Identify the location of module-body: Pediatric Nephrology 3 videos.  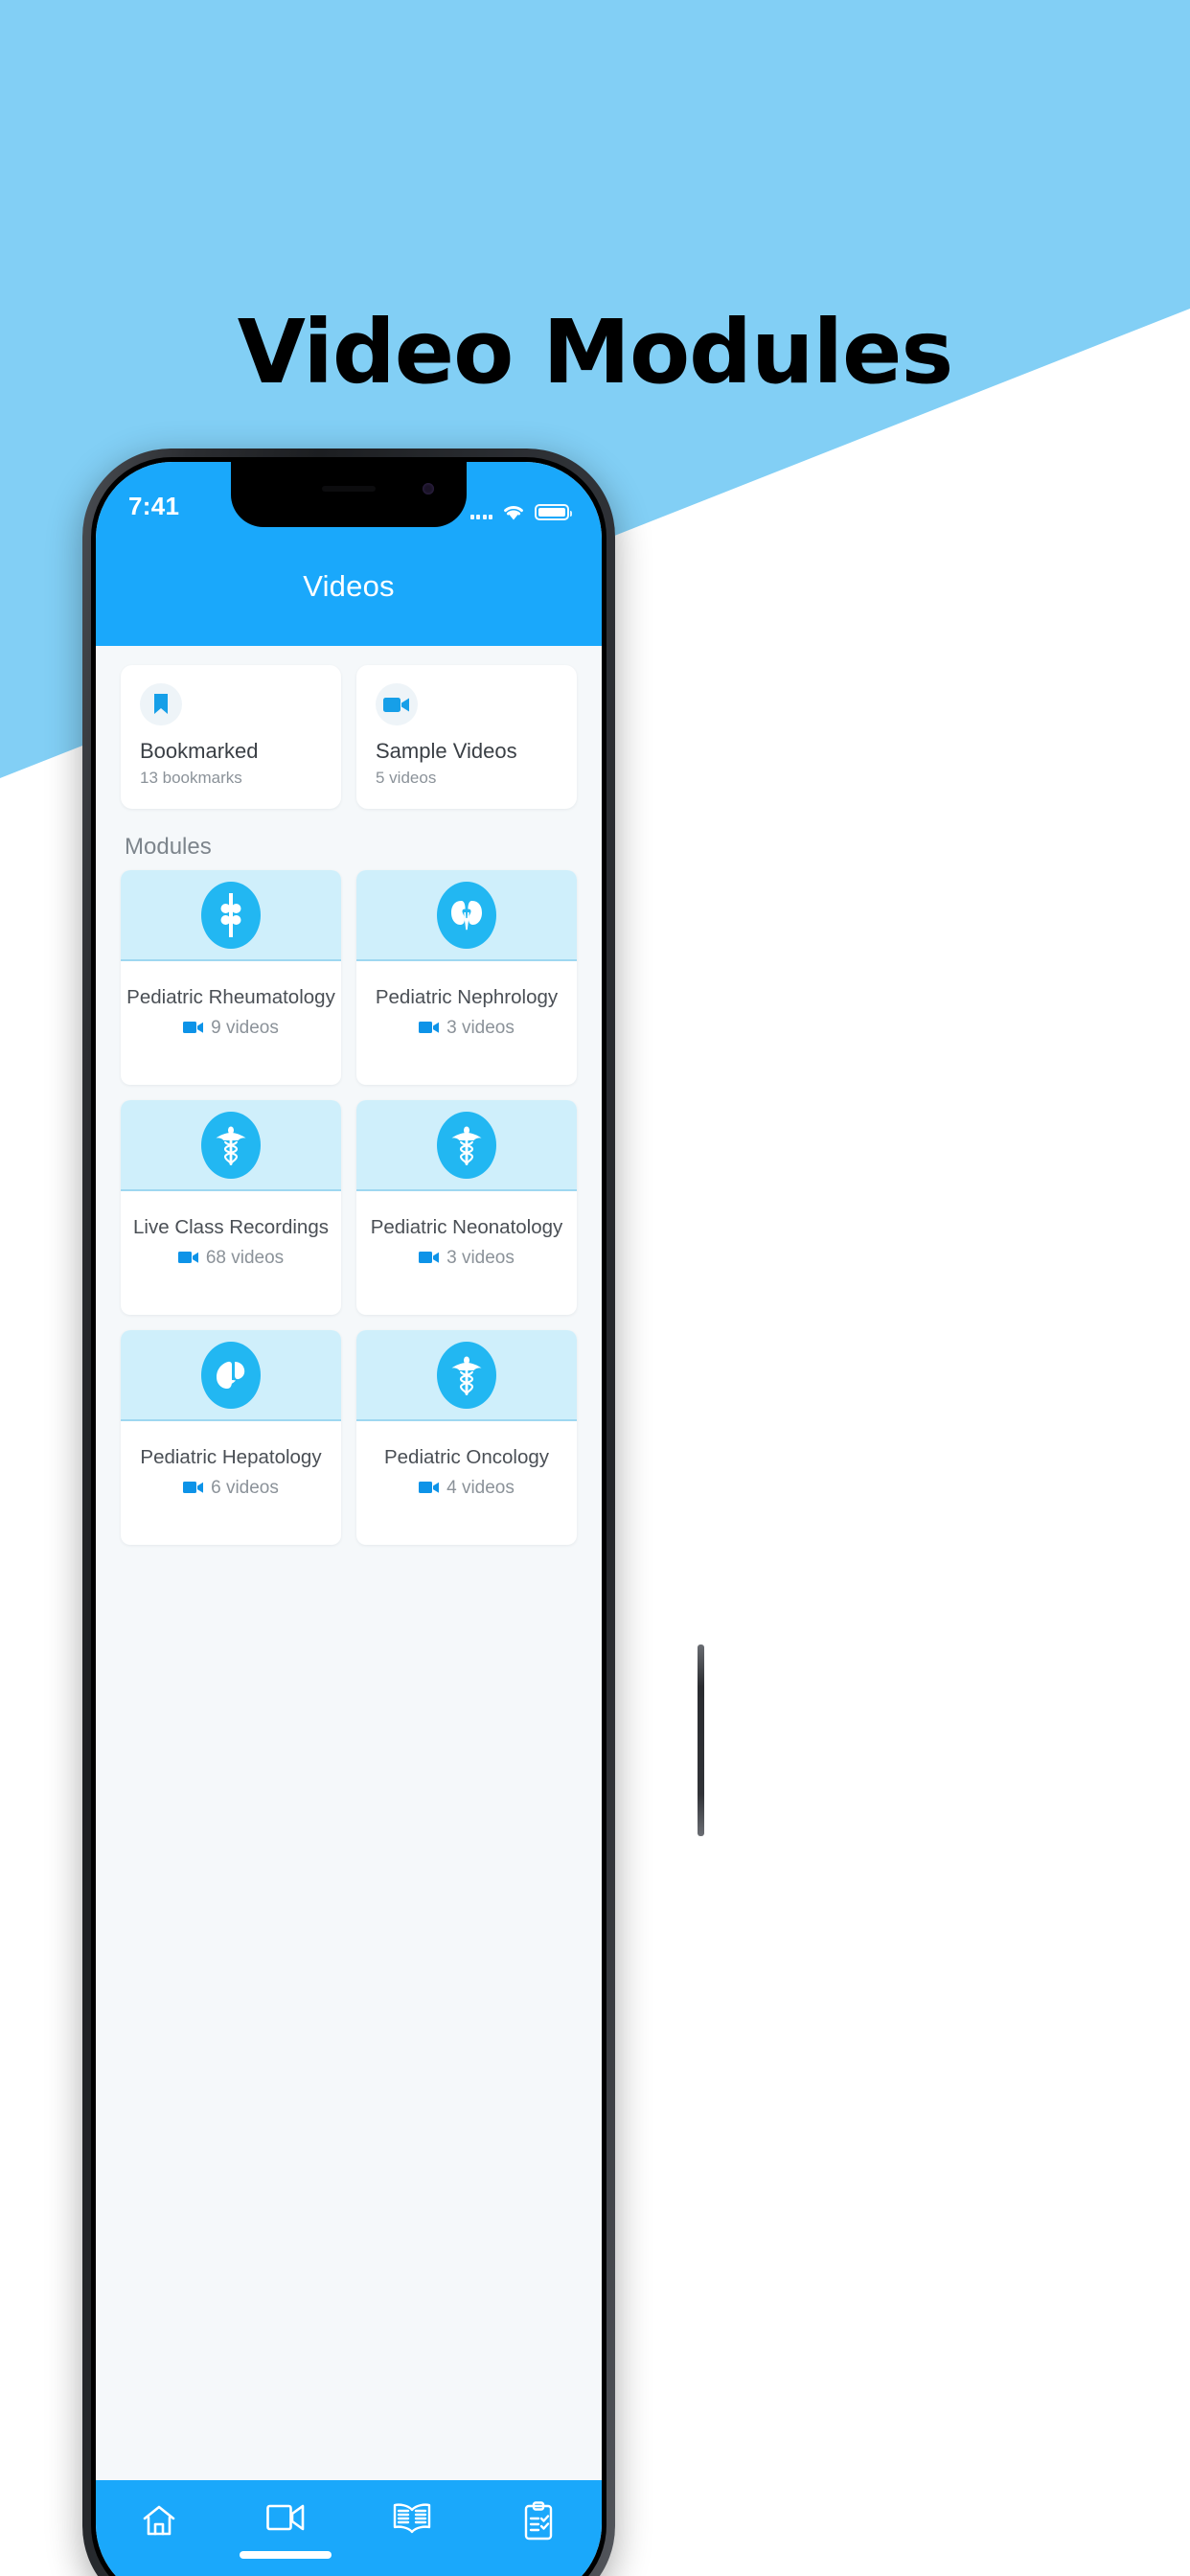
(467, 1023).